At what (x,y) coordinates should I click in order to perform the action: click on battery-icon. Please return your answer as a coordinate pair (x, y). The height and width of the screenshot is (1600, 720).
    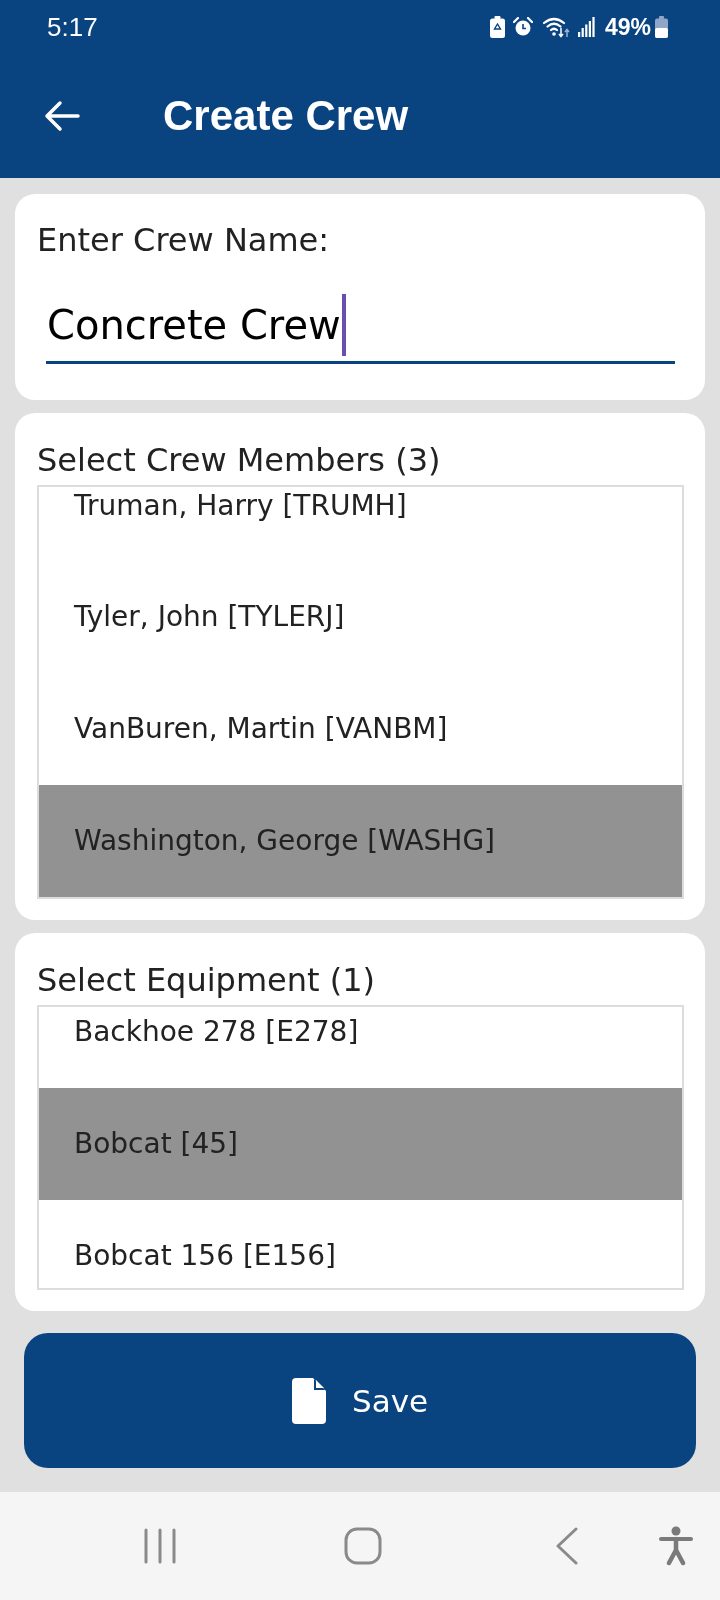
    Looking at the image, I should click on (661, 27).